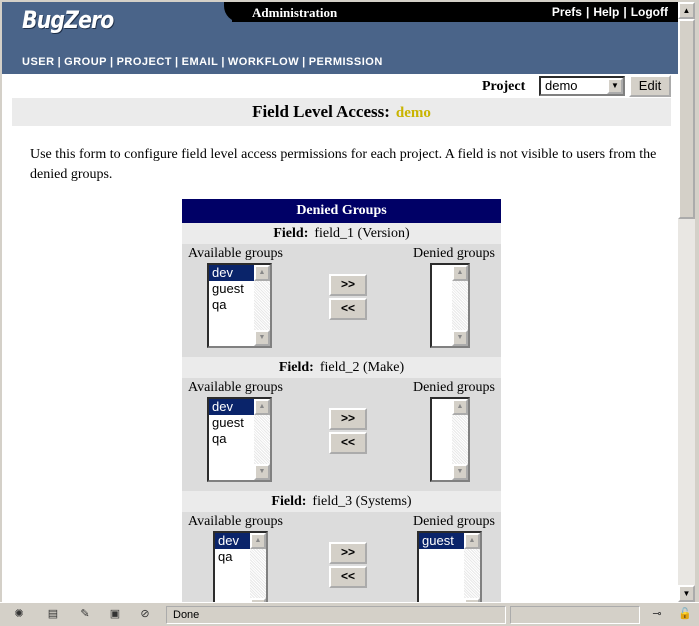  I want to click on field-name: field_1 (Version), so click(362, 233).